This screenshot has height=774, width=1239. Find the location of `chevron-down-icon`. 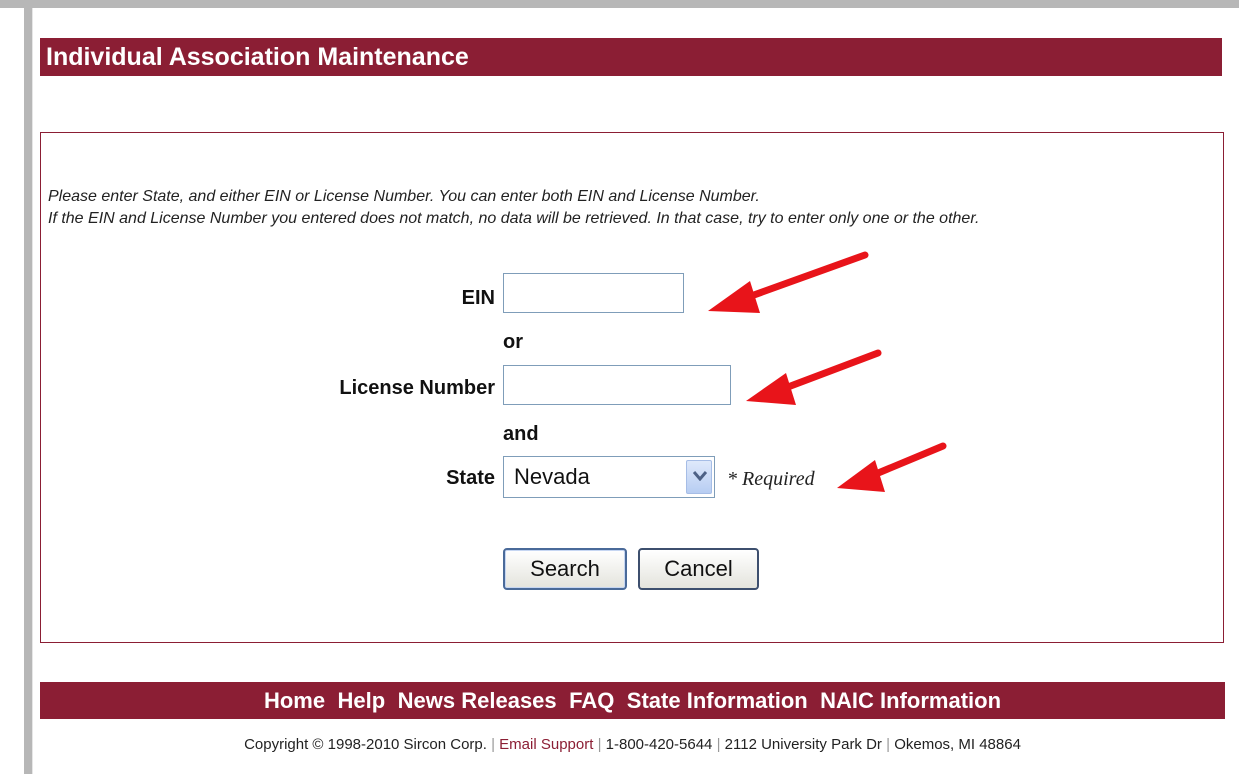

chevron-down-icon is located at coordinates (699, 477).